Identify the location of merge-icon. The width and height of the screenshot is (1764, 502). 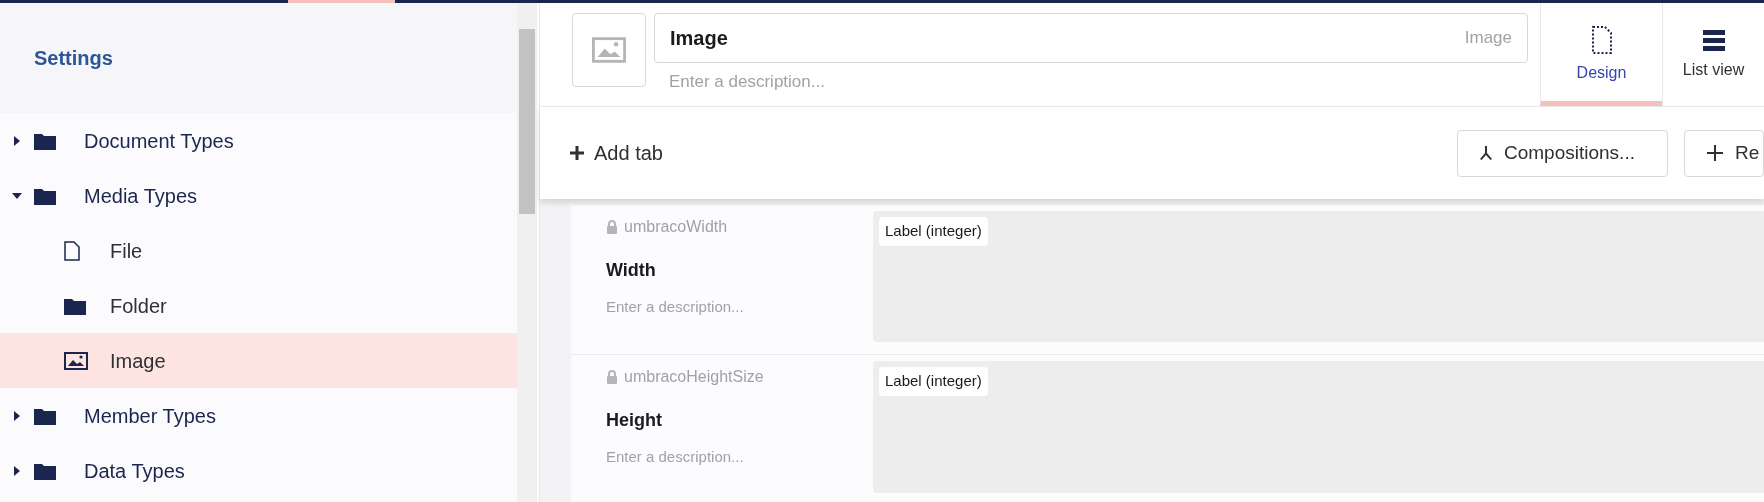
(1486, 153).